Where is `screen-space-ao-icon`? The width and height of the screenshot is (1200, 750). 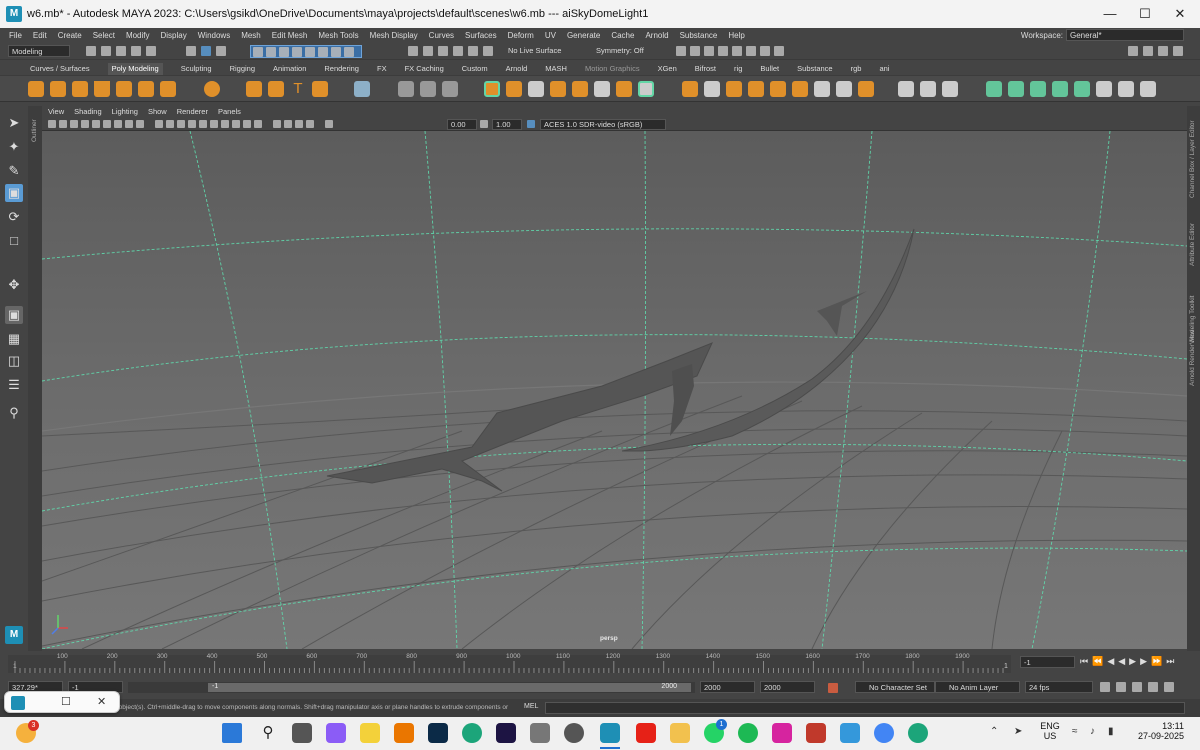
screen-space-ao-icon is located at coordinates (225, 124).